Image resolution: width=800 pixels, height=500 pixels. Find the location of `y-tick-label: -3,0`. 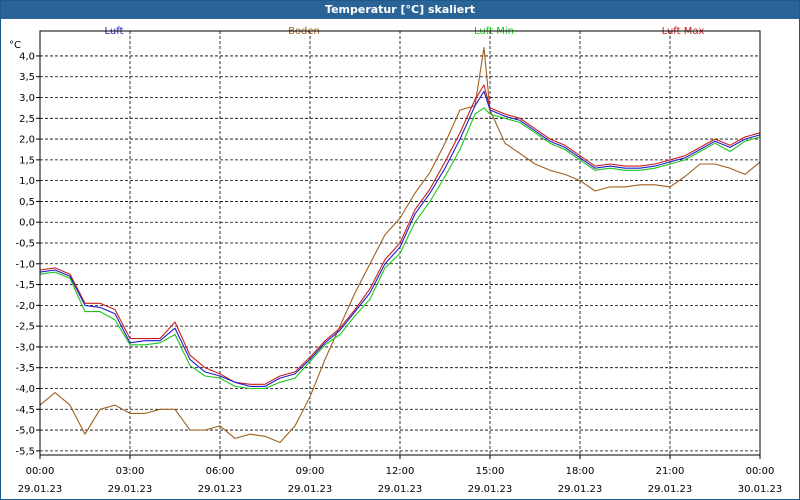

y-tick-label: -3,0 is located at coordinates (25, 347).